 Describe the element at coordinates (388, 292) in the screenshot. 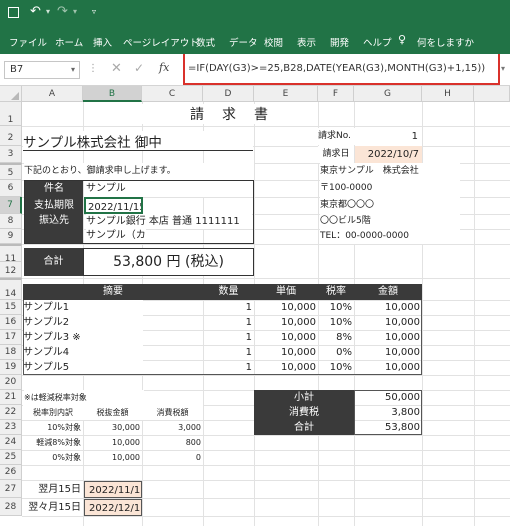

I see `items-header-amount: 金額` at that location.